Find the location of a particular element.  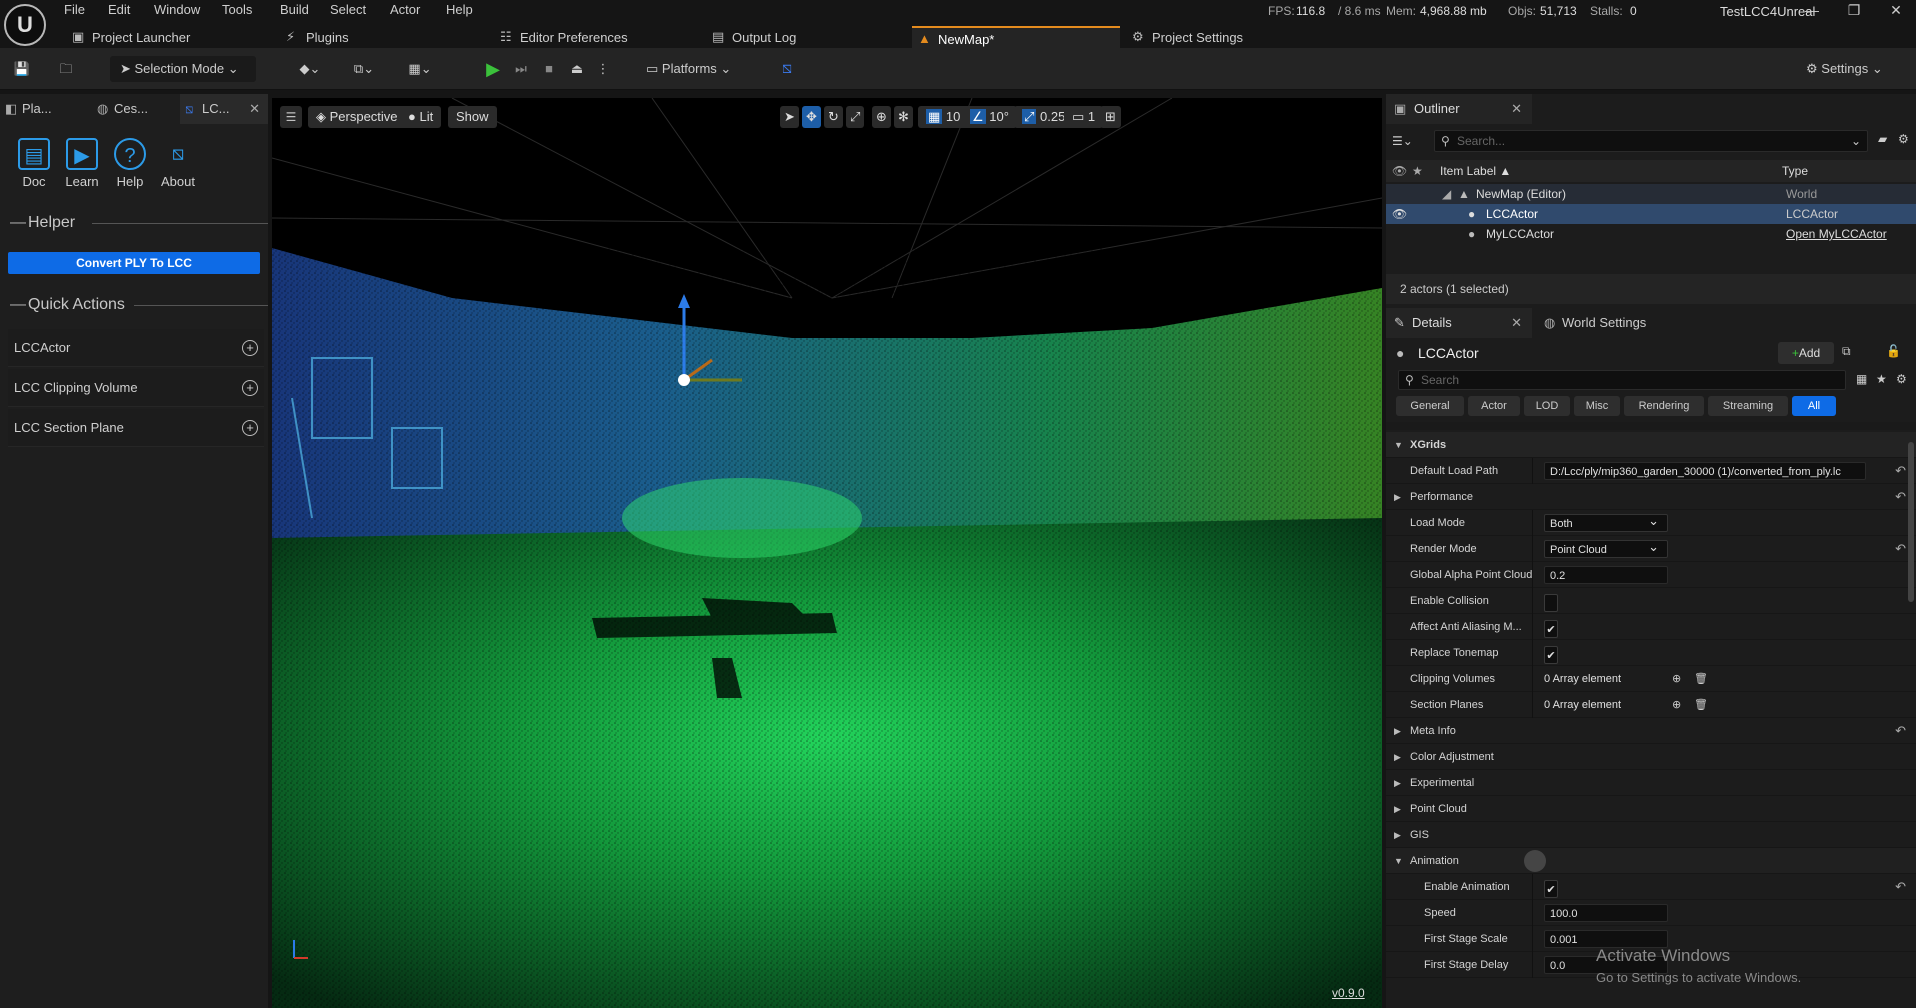

gis-row: ▶ GIS is located at coordinates (1651, 835).